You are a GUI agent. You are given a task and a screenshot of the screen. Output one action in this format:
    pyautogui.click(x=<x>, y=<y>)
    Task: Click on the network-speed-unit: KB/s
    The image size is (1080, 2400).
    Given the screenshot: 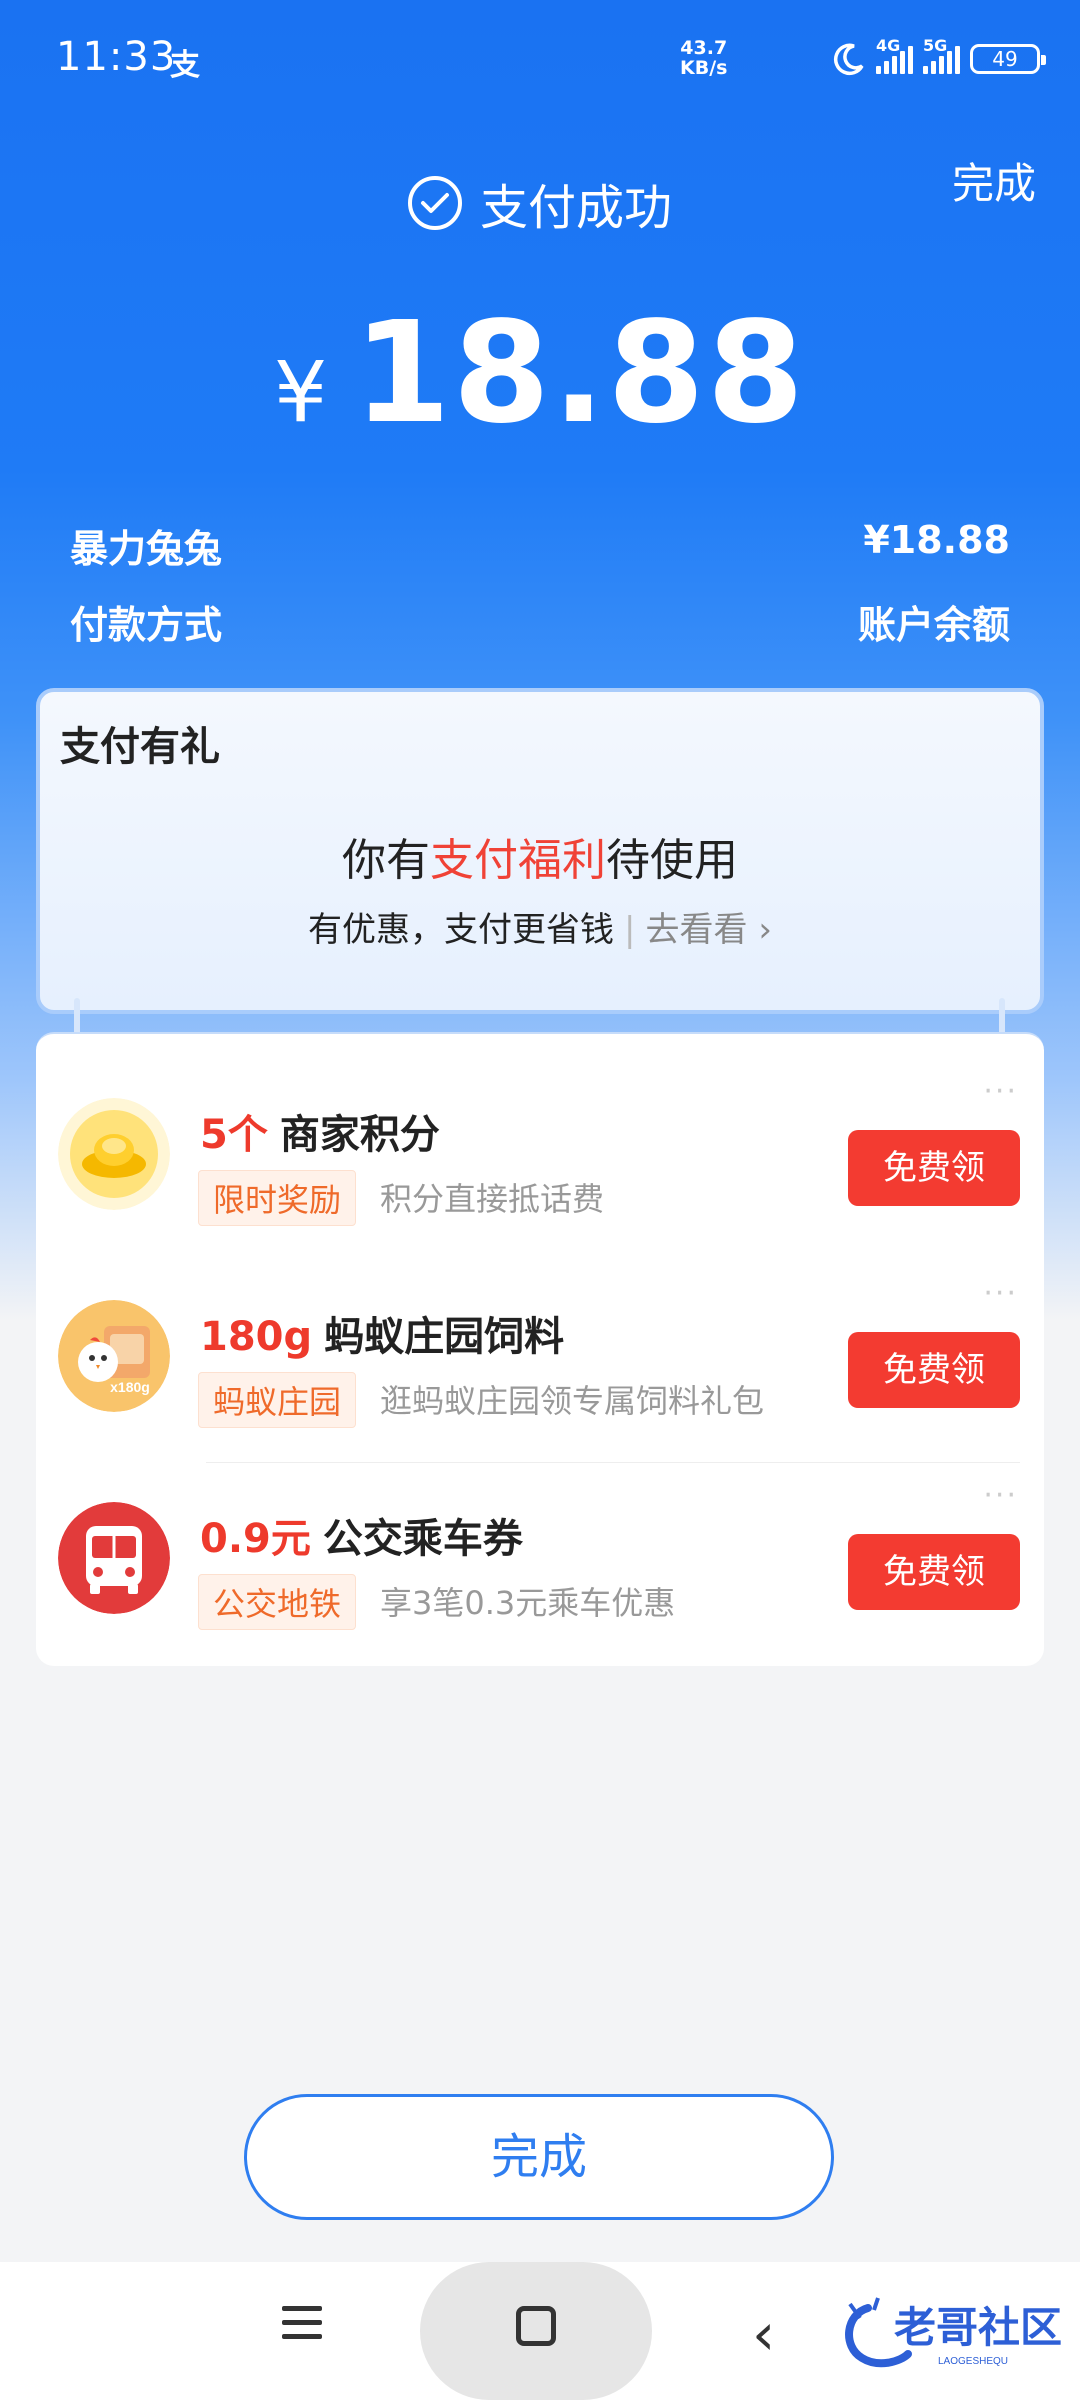 What is the action you would take?
    pyautogui.click(x=704, y=68)
    